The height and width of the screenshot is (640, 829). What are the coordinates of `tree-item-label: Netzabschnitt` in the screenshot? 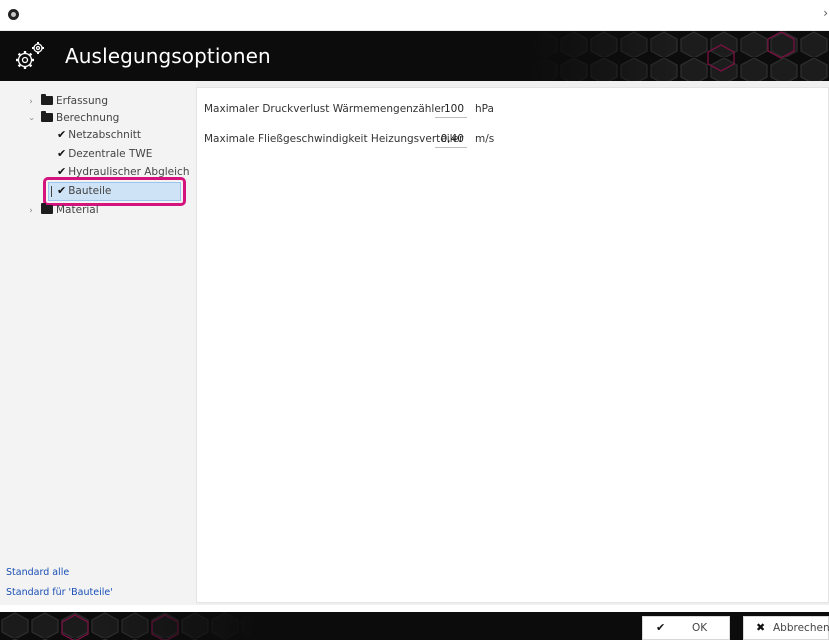 It's located at (104, 135).